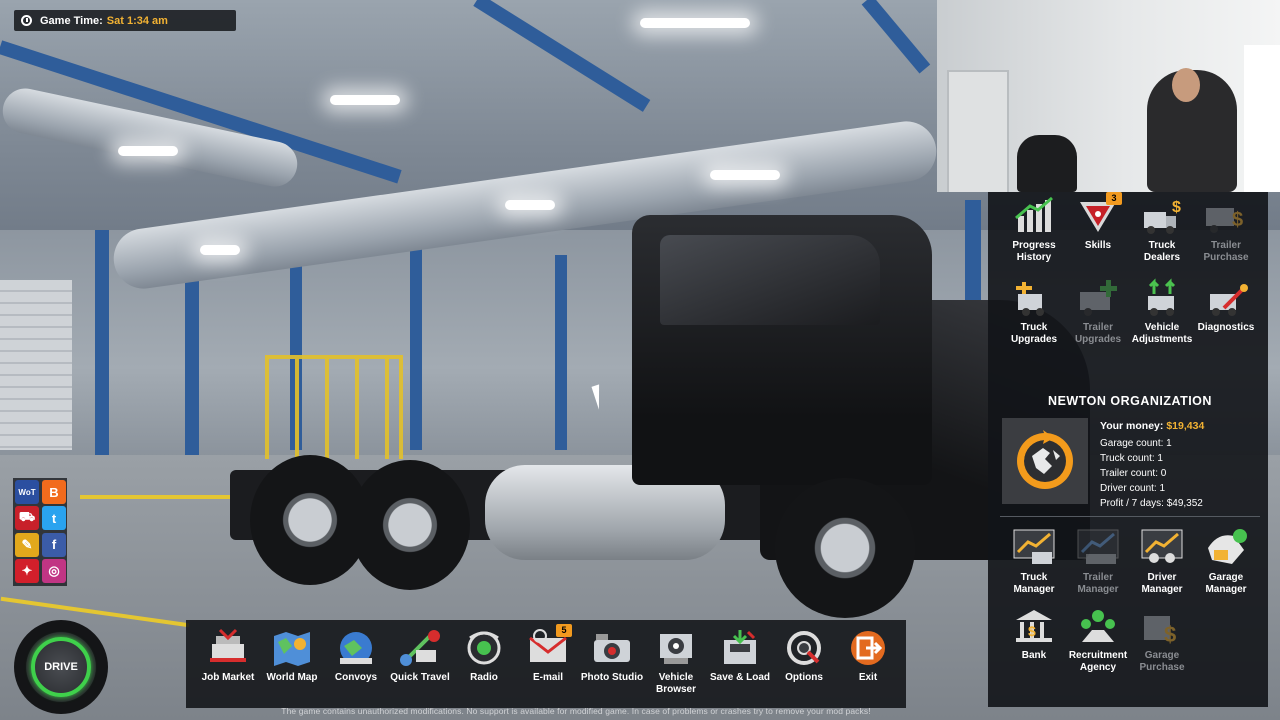 The height and width of the screenshot is (720, 1280). I want to click on forum-icon: ✎, so click(27, 544).